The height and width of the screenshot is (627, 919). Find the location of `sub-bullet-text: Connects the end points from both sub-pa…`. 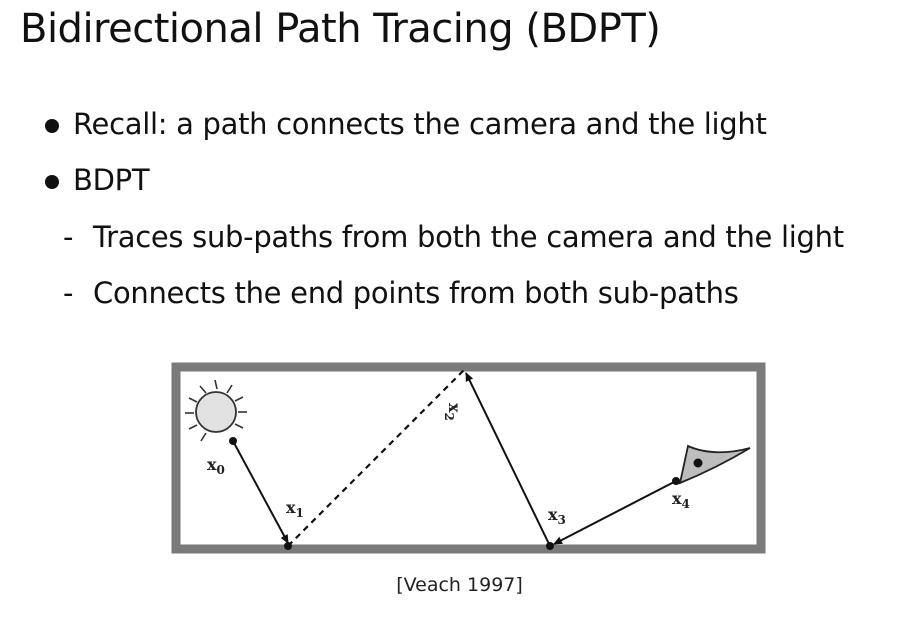

sub-bullet-text: Connects the end points from both sub-pa… is located at coordinates (416, 293).